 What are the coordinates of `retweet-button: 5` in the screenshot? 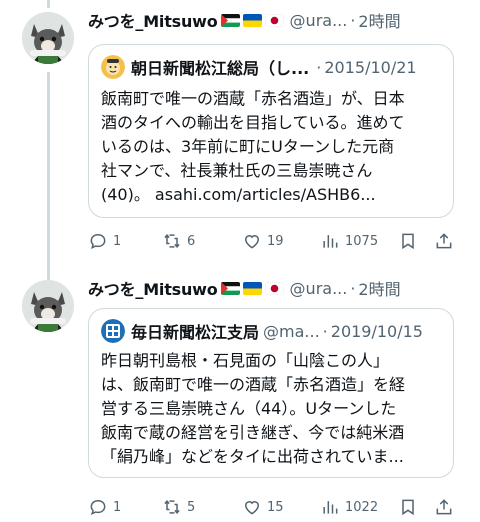 It's located at (178, 507).